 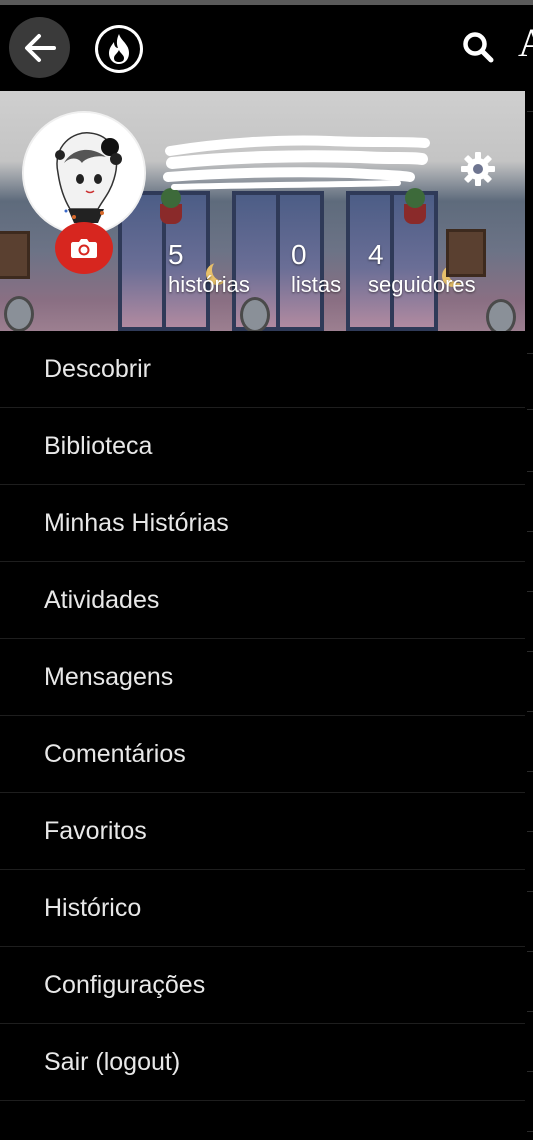 What do you see at coordinates (262, 831) in the screenshot?
I see `menu-item-favorites: Favoritos` at bounding box center [262, 831].